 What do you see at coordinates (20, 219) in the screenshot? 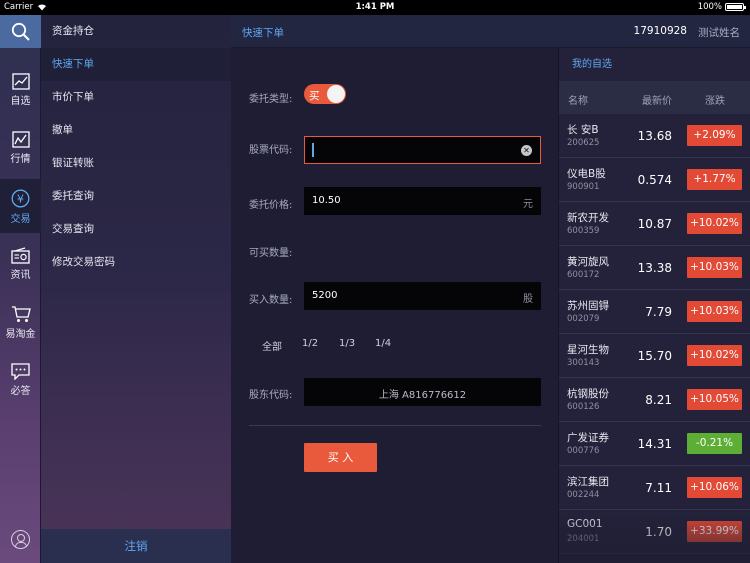
I see `rail-label: 交易` at bounding box center [20, 219].